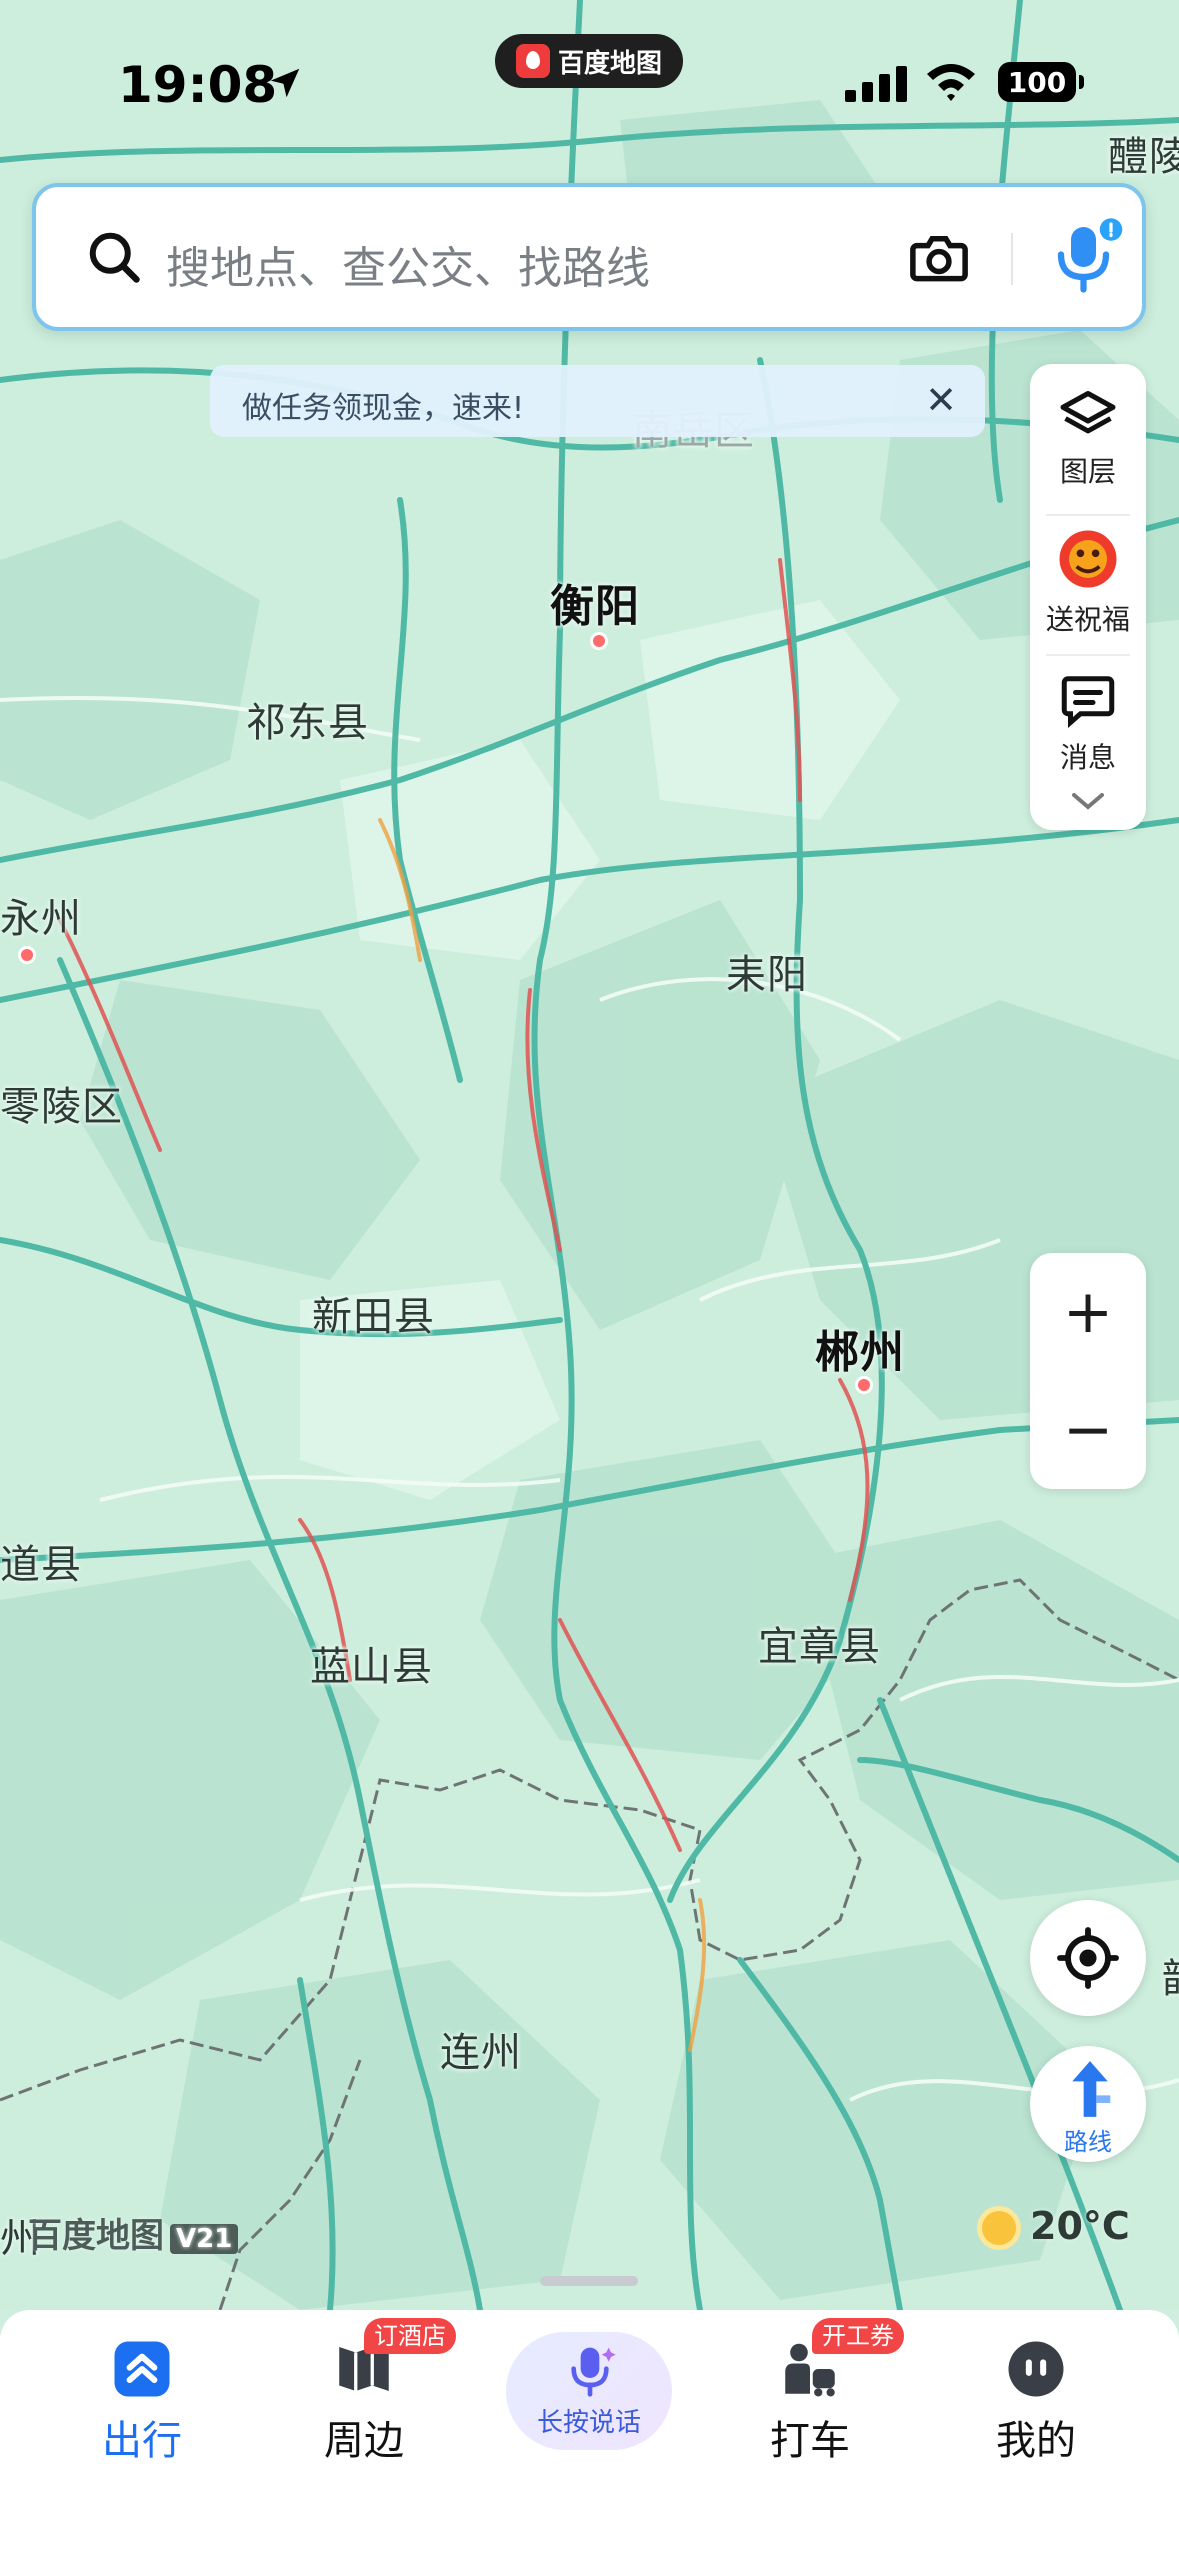  I want to click on messages-label: 消息, so click(1087, 757).